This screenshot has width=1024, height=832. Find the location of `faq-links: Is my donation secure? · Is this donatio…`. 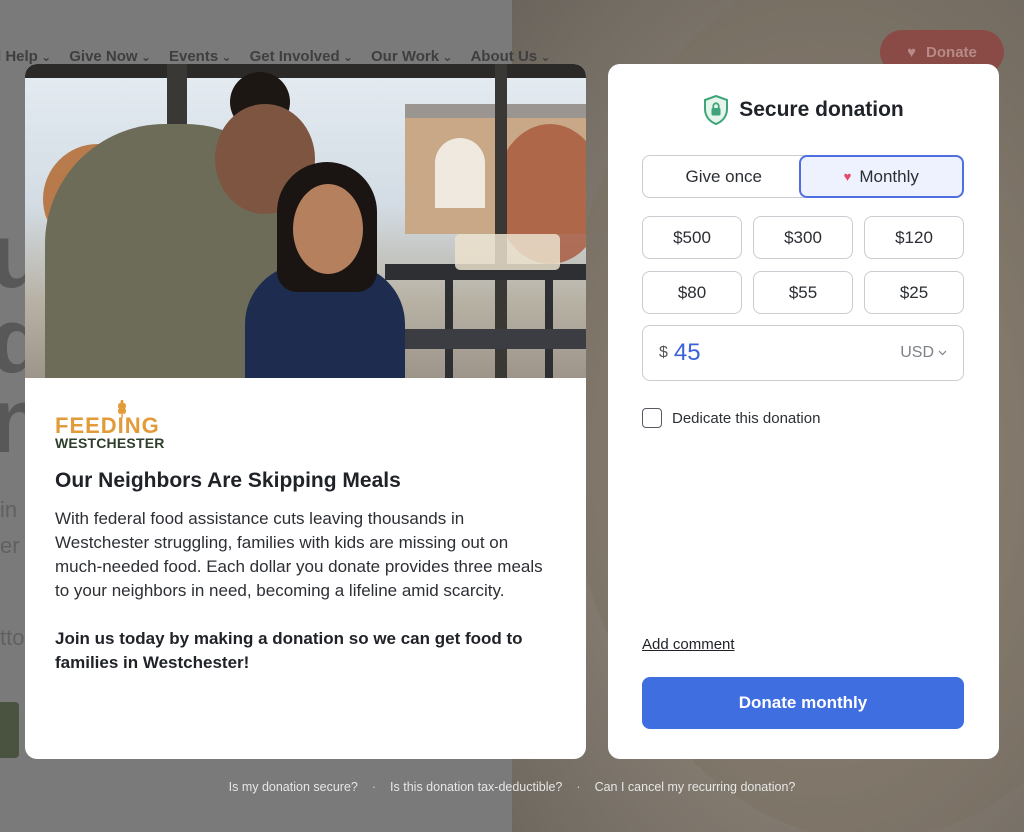

faq-links: Is my donation secure? · Is this donatio… is located at coordinates (512, 787).